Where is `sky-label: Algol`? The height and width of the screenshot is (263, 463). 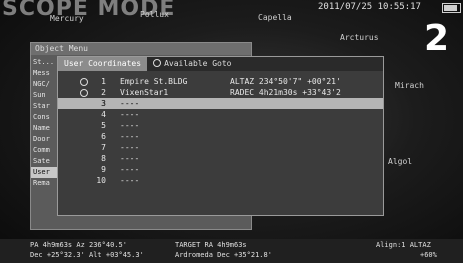
sky-label: Algol is located at coordinates (400, 161).